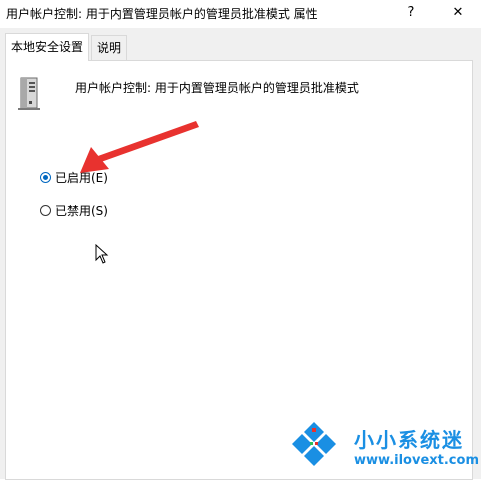 The height and width of the screenshot is (480, 481). I want to click on window-title: 用户帐户控制: 用于内置管理员帐户的管理员批准模式 属性, so click(162, 14).